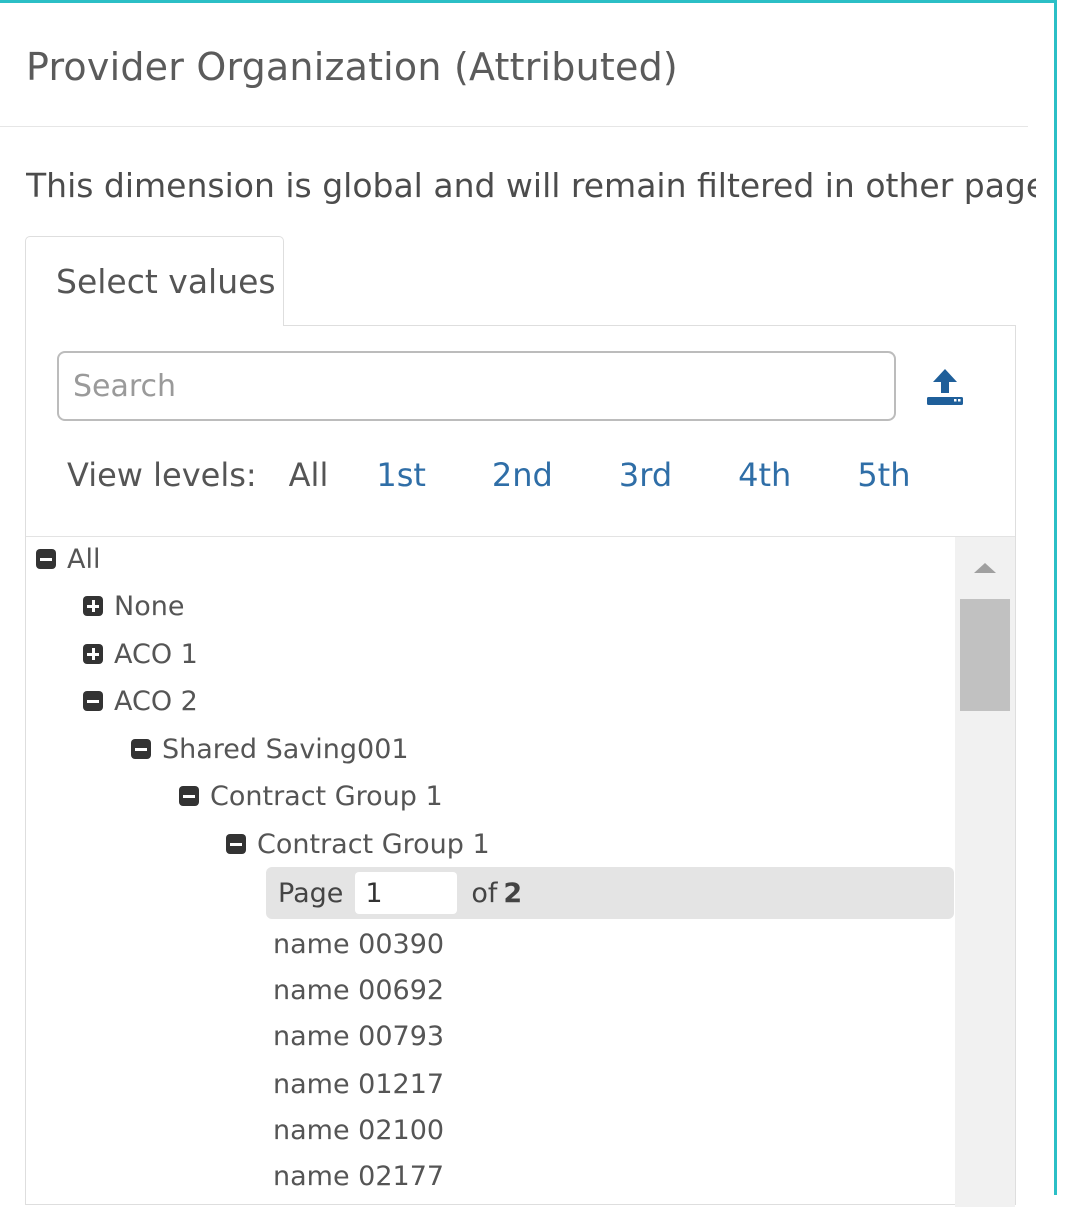 The width and height of the screenshot is (1076, 1207). I want to click on view-levels-label: View levels:, so click(162, 475).